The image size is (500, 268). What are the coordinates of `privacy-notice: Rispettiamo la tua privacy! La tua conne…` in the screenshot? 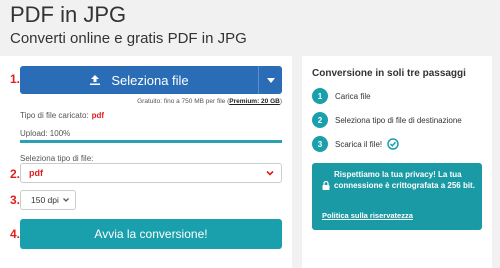 It's located at (397, 196).